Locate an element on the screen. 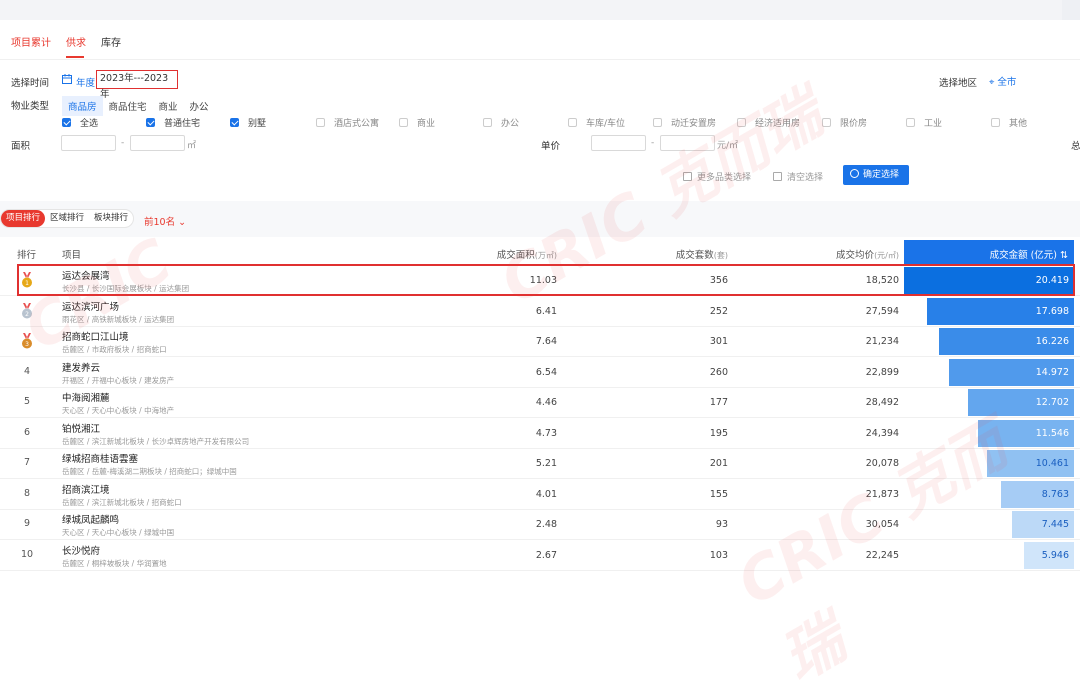 The image size is (1080, 697). ptype-residential: 商品住宅 is located at coordinates (128, 106).